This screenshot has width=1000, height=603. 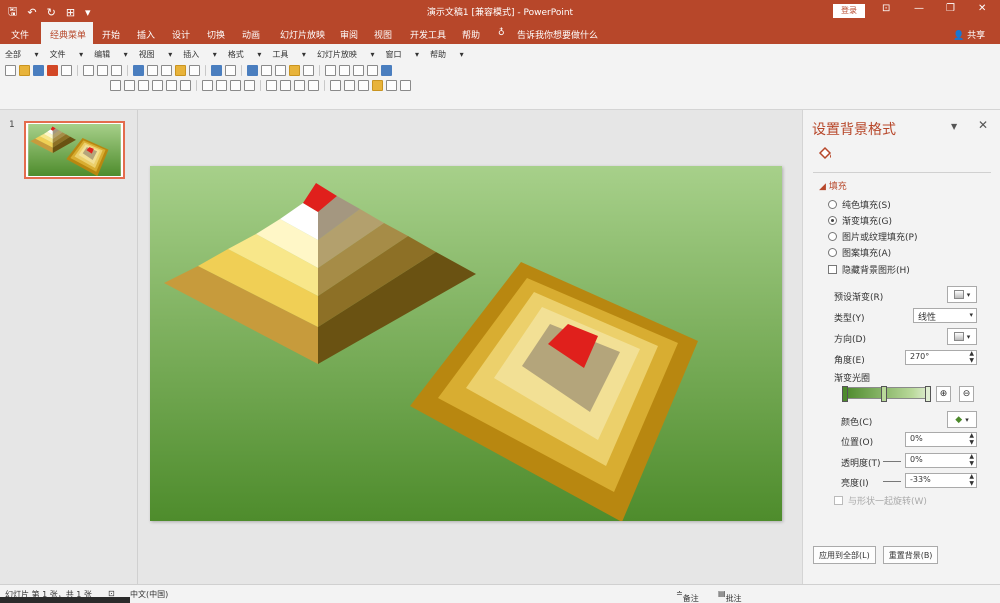 I want to click on menu-file: 文件 ▾, so click(x=67, y=54).